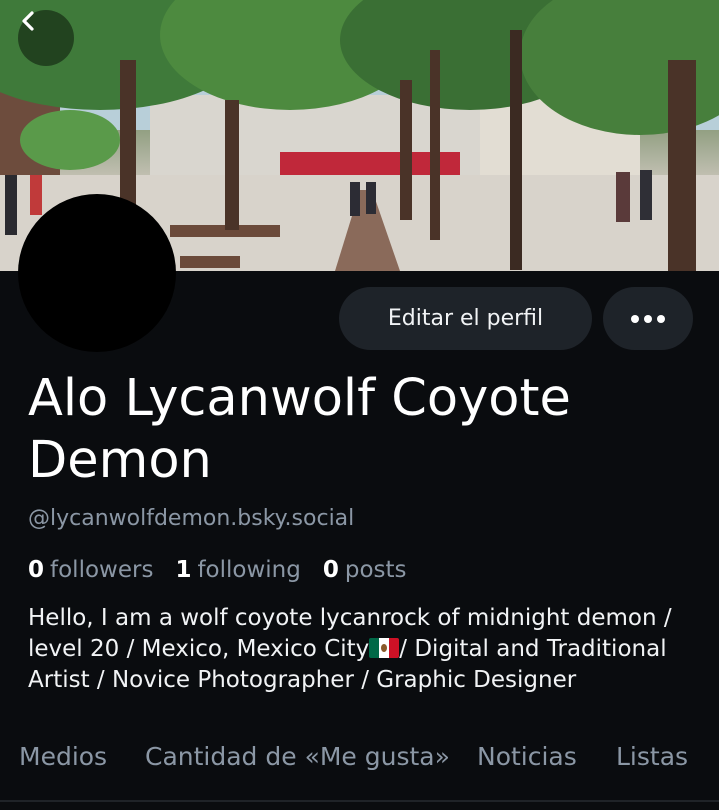  Describe the element at coordinates (36, 570) in the screenshot. I see `followers-count: 0` at that location.